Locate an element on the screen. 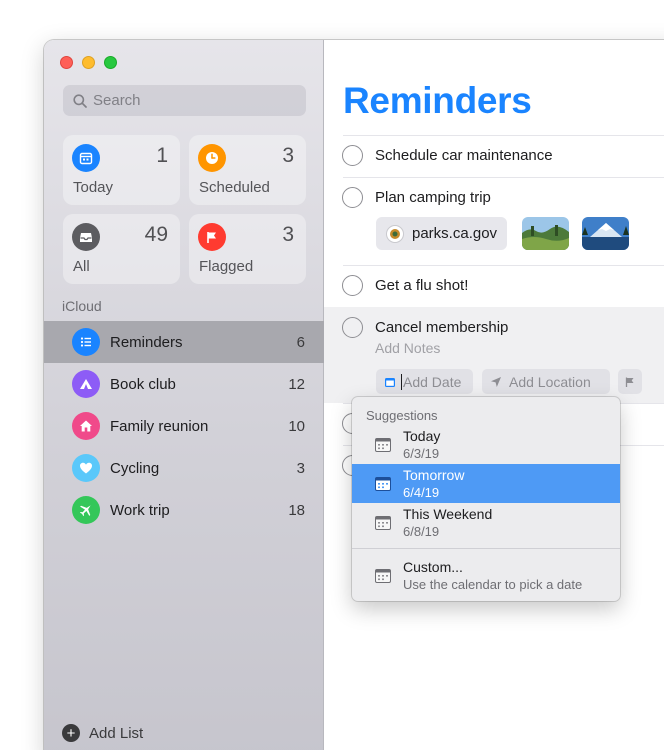  suggestion-date: 6/3/19 is located at coordinates (421, 453).